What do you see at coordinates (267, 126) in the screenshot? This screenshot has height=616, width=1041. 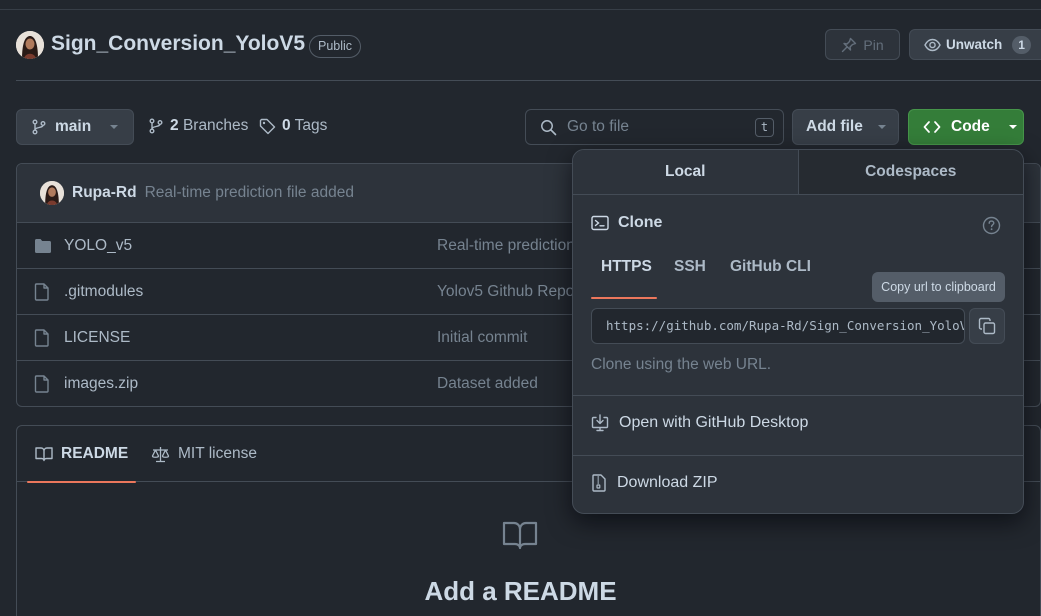 I see `tag-icon` at bounding box center [267, 126].